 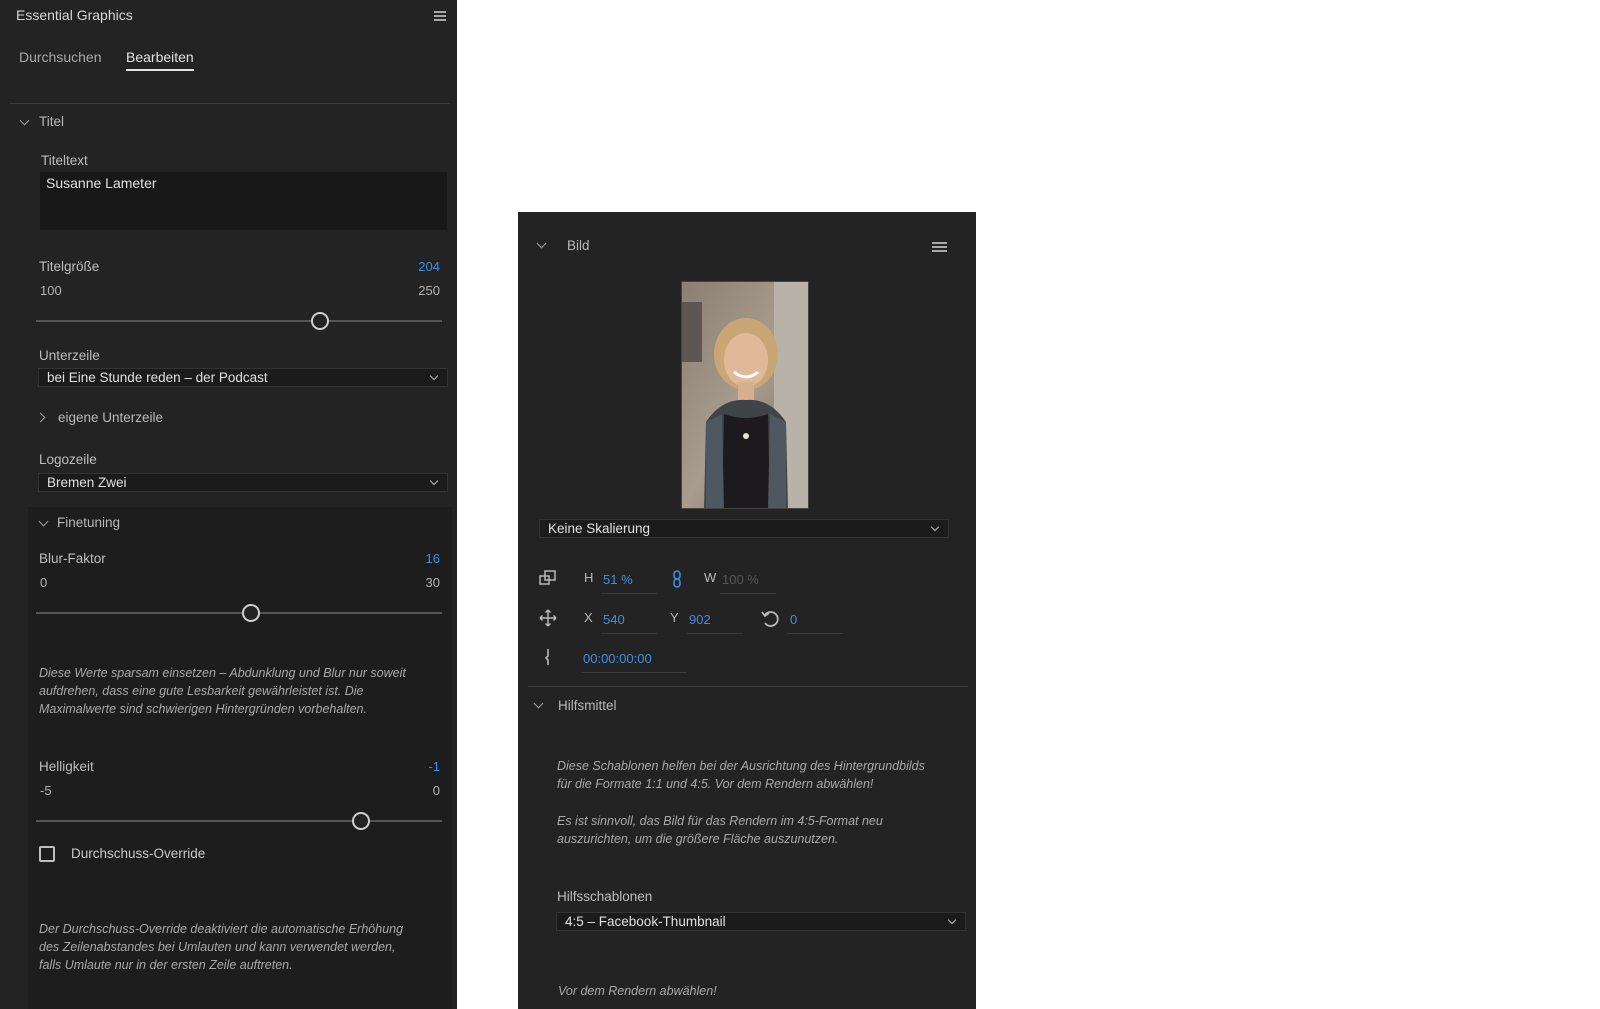 What do you see at coordinates (587, 705) in the screenshot?
I see `section-hilfsmittel-header: Hilfsmittel` at bounding box center [587, 705].